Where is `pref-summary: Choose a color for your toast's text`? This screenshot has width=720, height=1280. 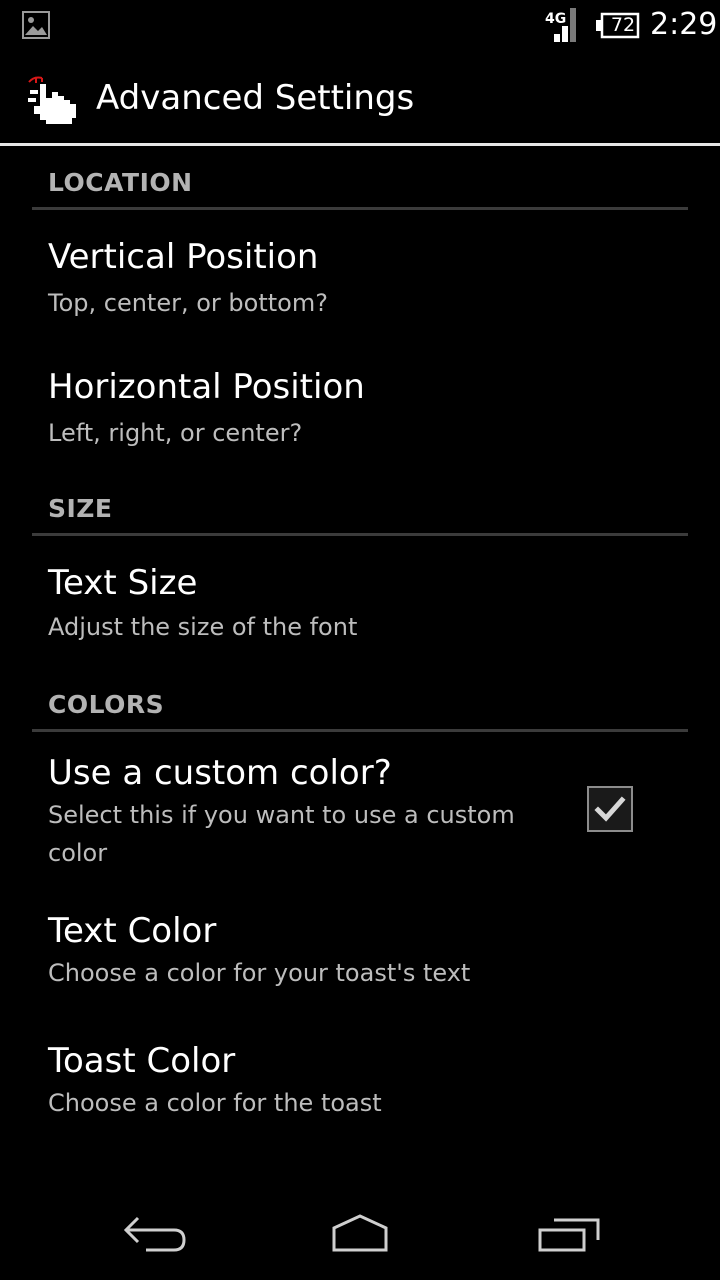 pref-summary: Choose a color for your toast's text is located at coordinates (259, 973).